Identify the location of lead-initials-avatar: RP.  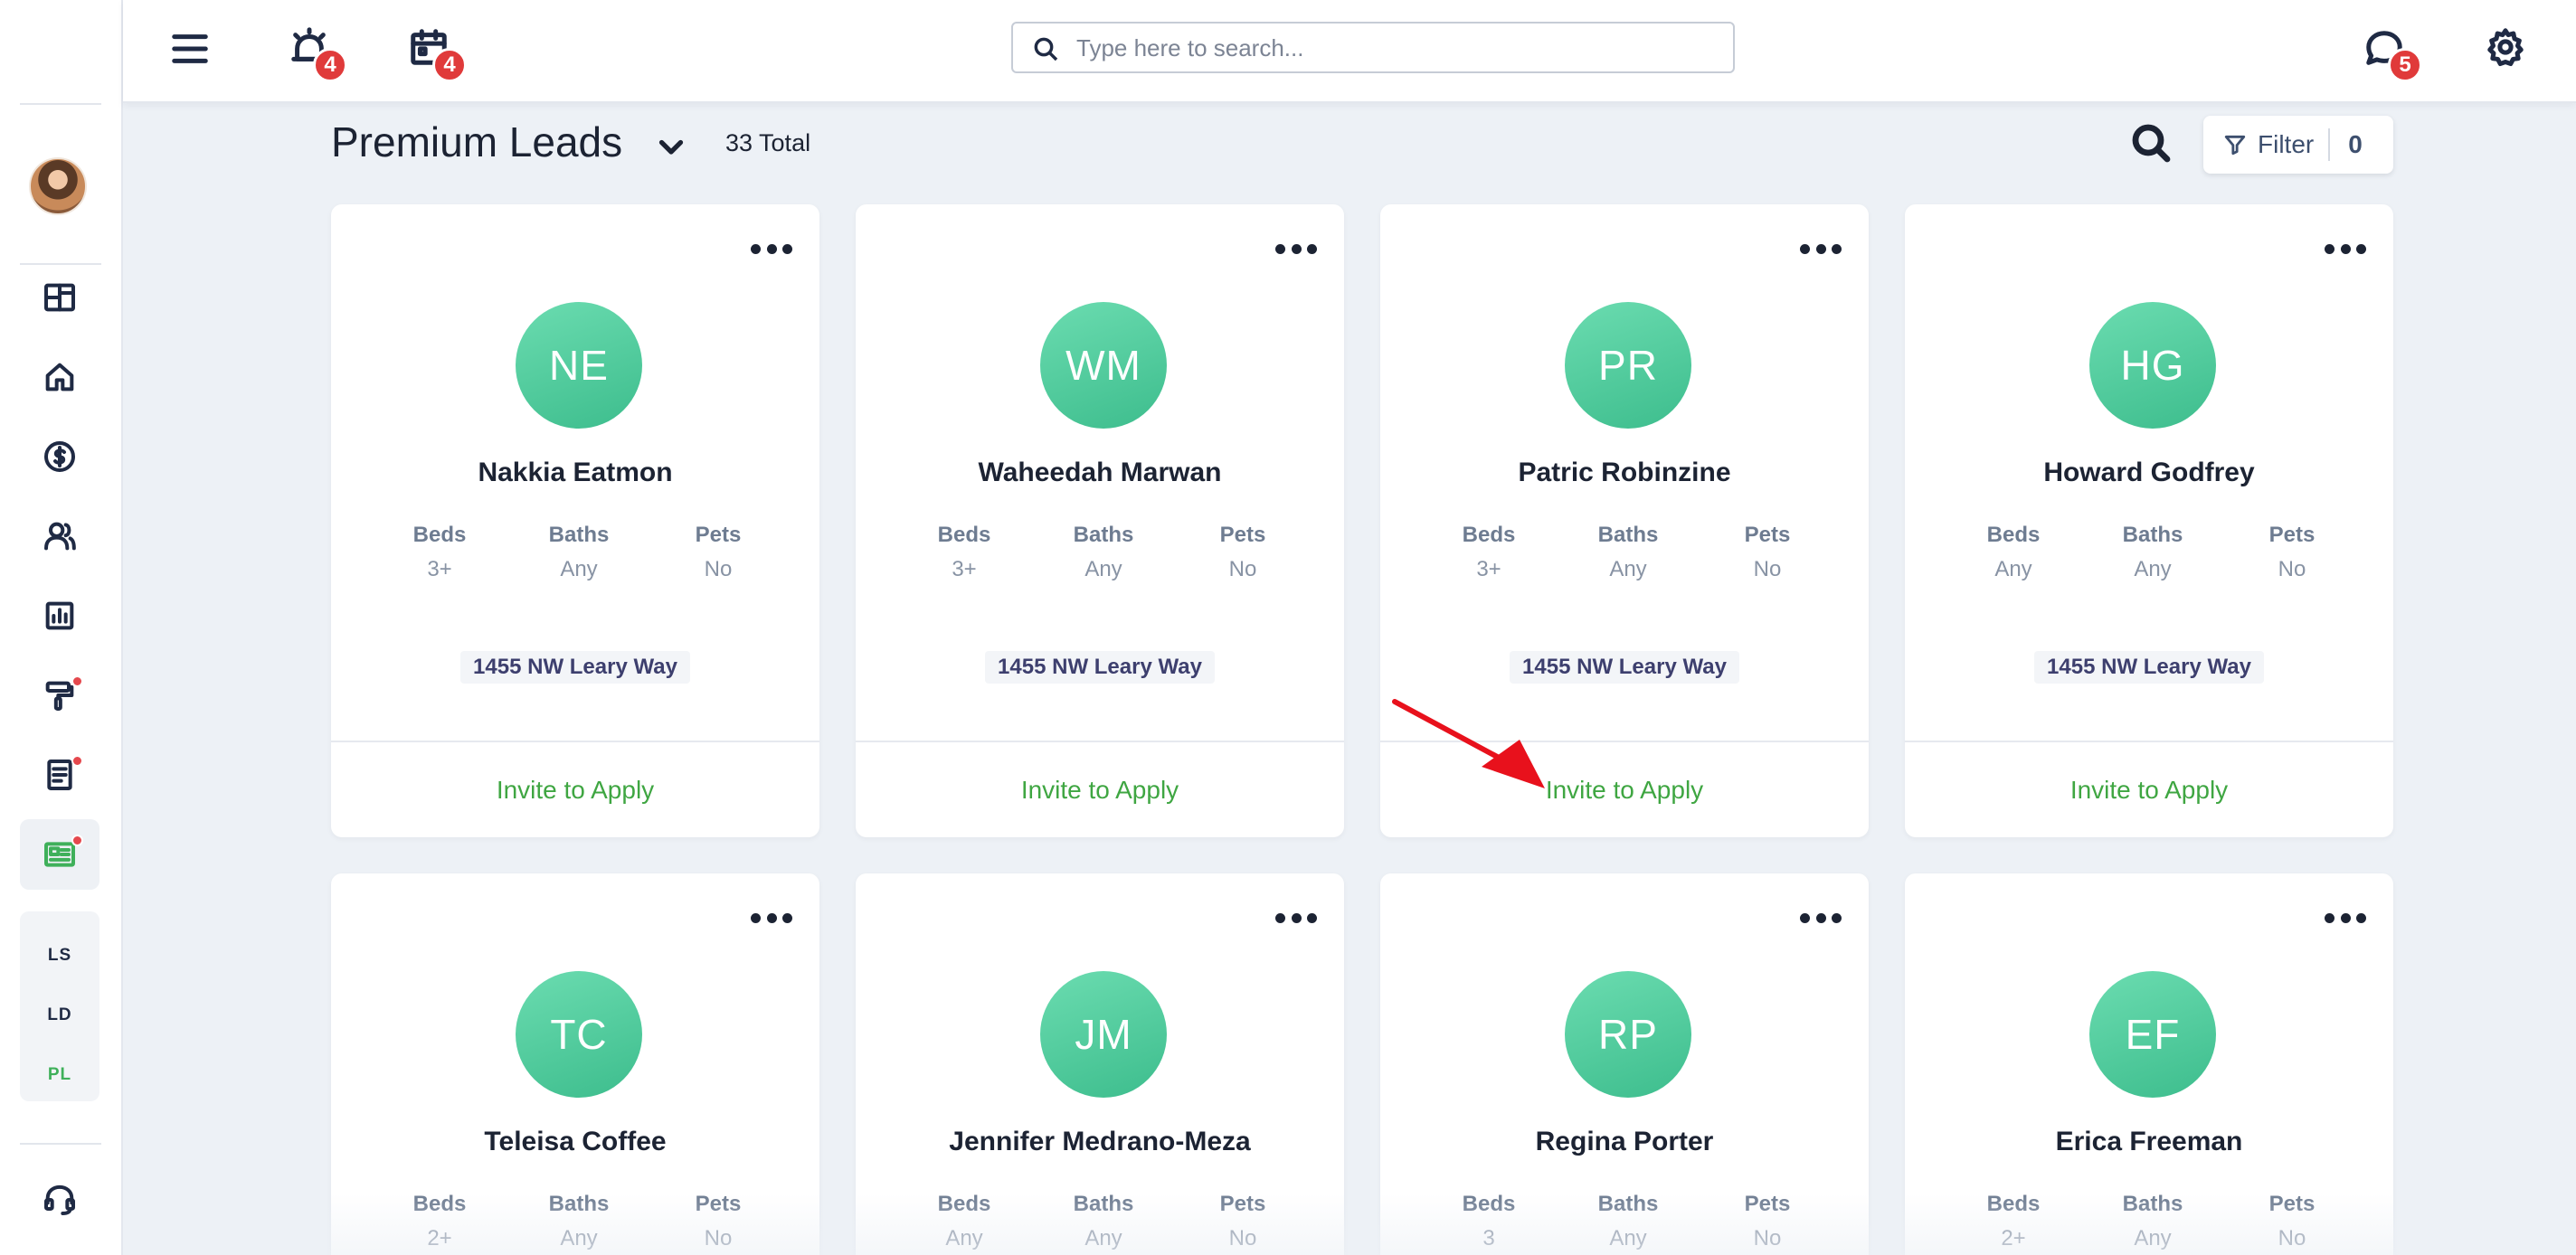
(1628, 1035).